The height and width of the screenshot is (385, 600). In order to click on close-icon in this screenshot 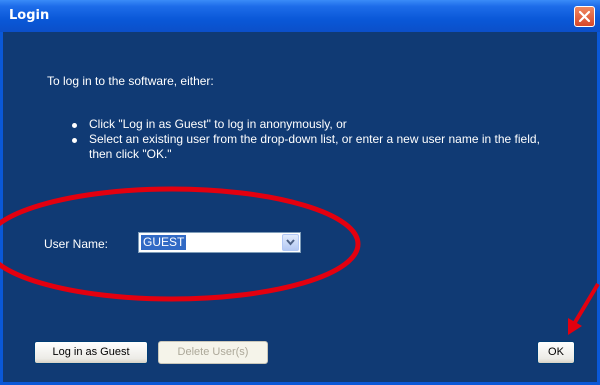, I will do `click(584, 16)`.